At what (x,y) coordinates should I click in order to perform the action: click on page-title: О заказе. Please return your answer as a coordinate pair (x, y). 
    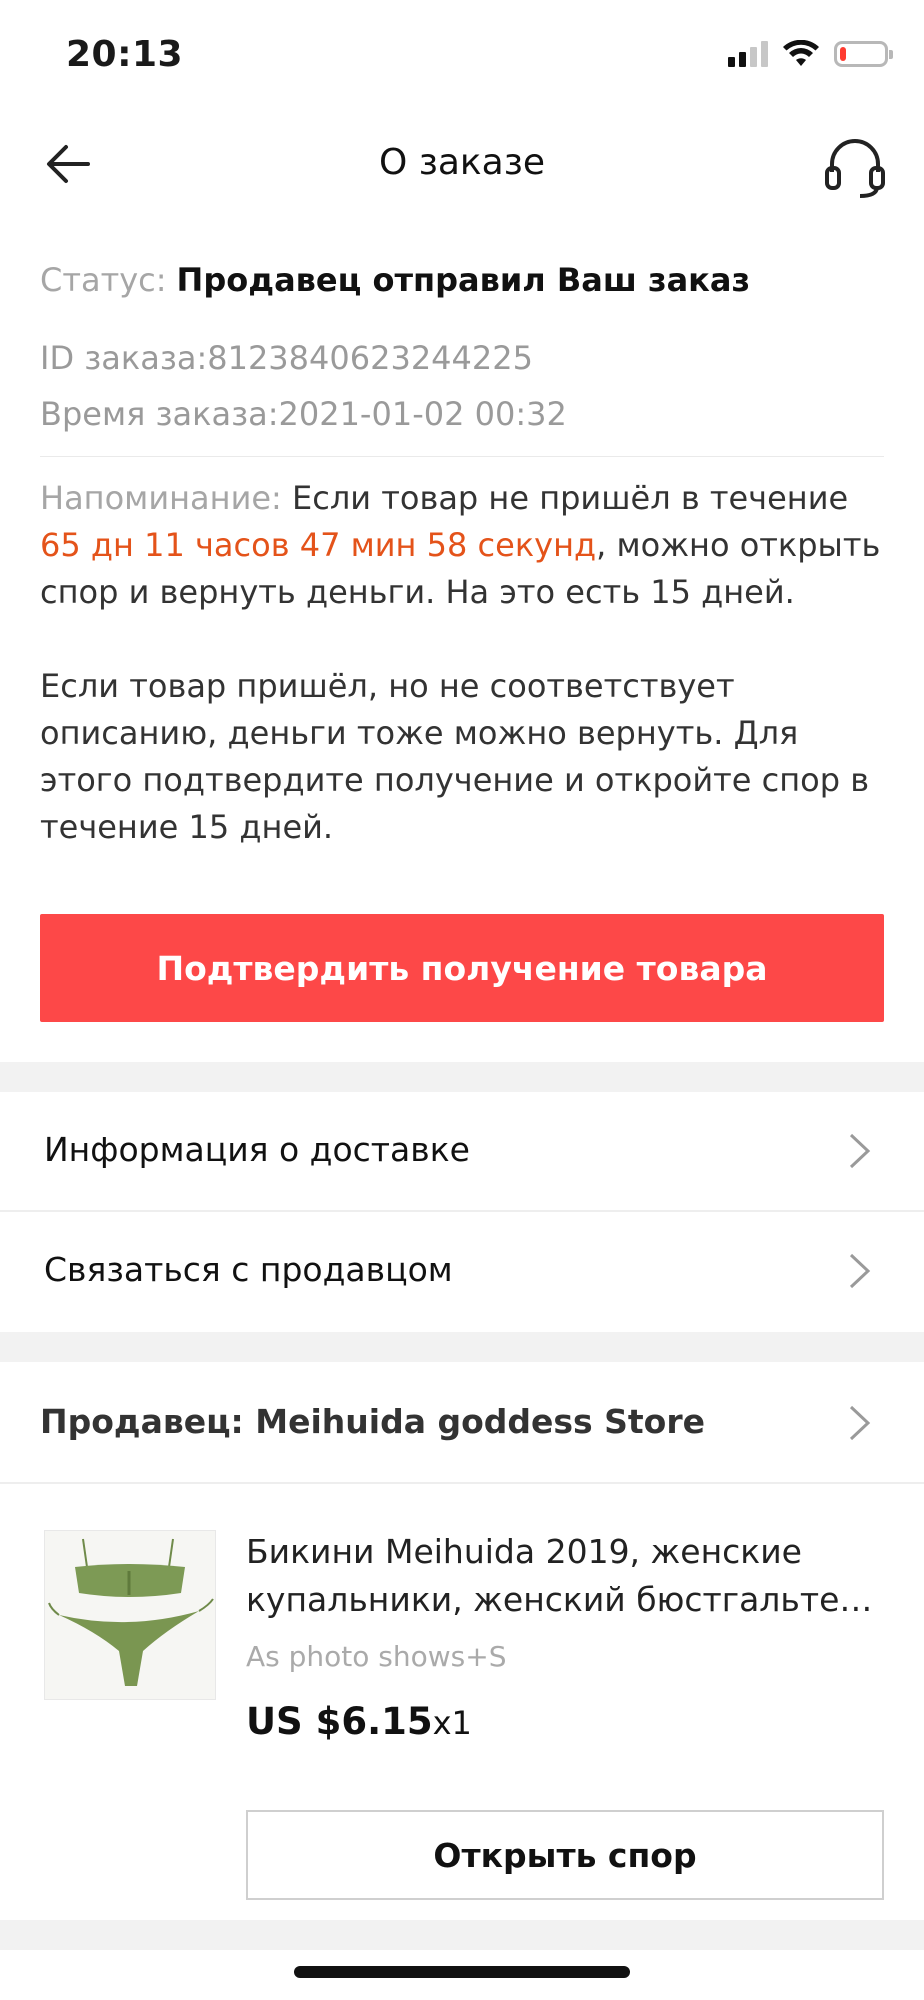
    Looking at the image, I should click on (462, 162).